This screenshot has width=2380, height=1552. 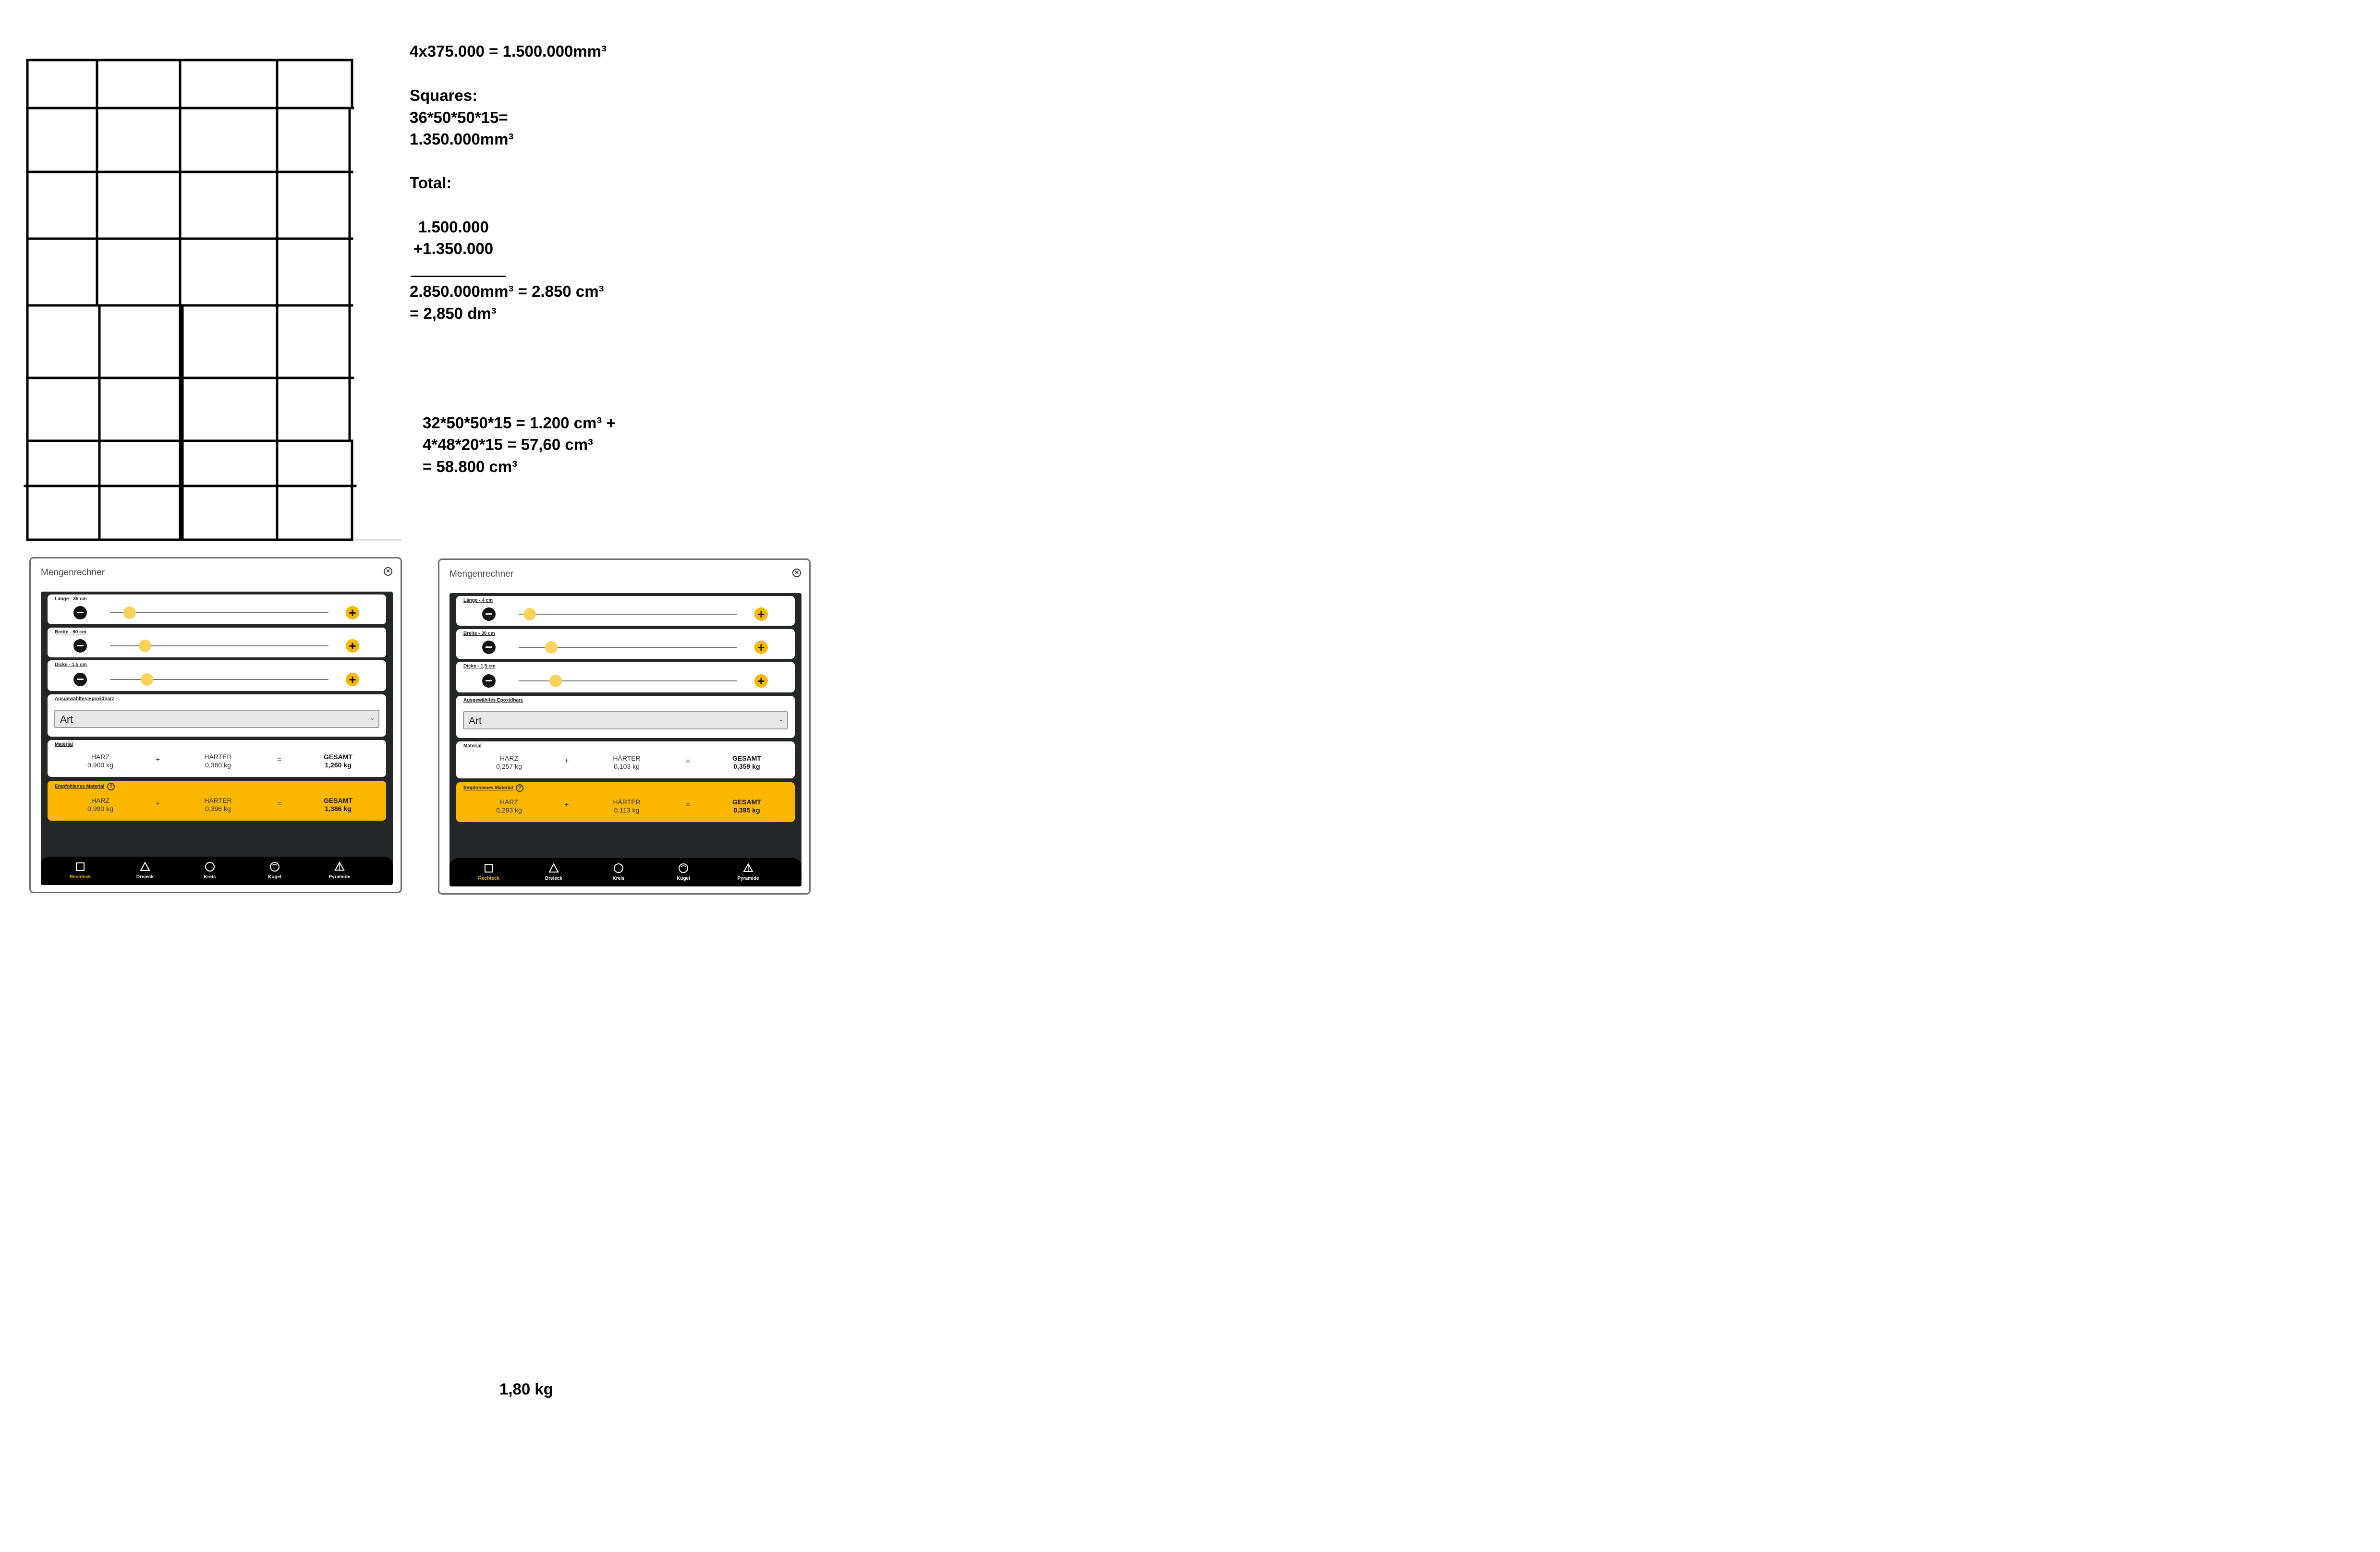 What do you see at coordinates (480, 666) in the screenshot?
I see `thickness-label: Dicke - 1,5 cm` at bounding box center [480, 666].